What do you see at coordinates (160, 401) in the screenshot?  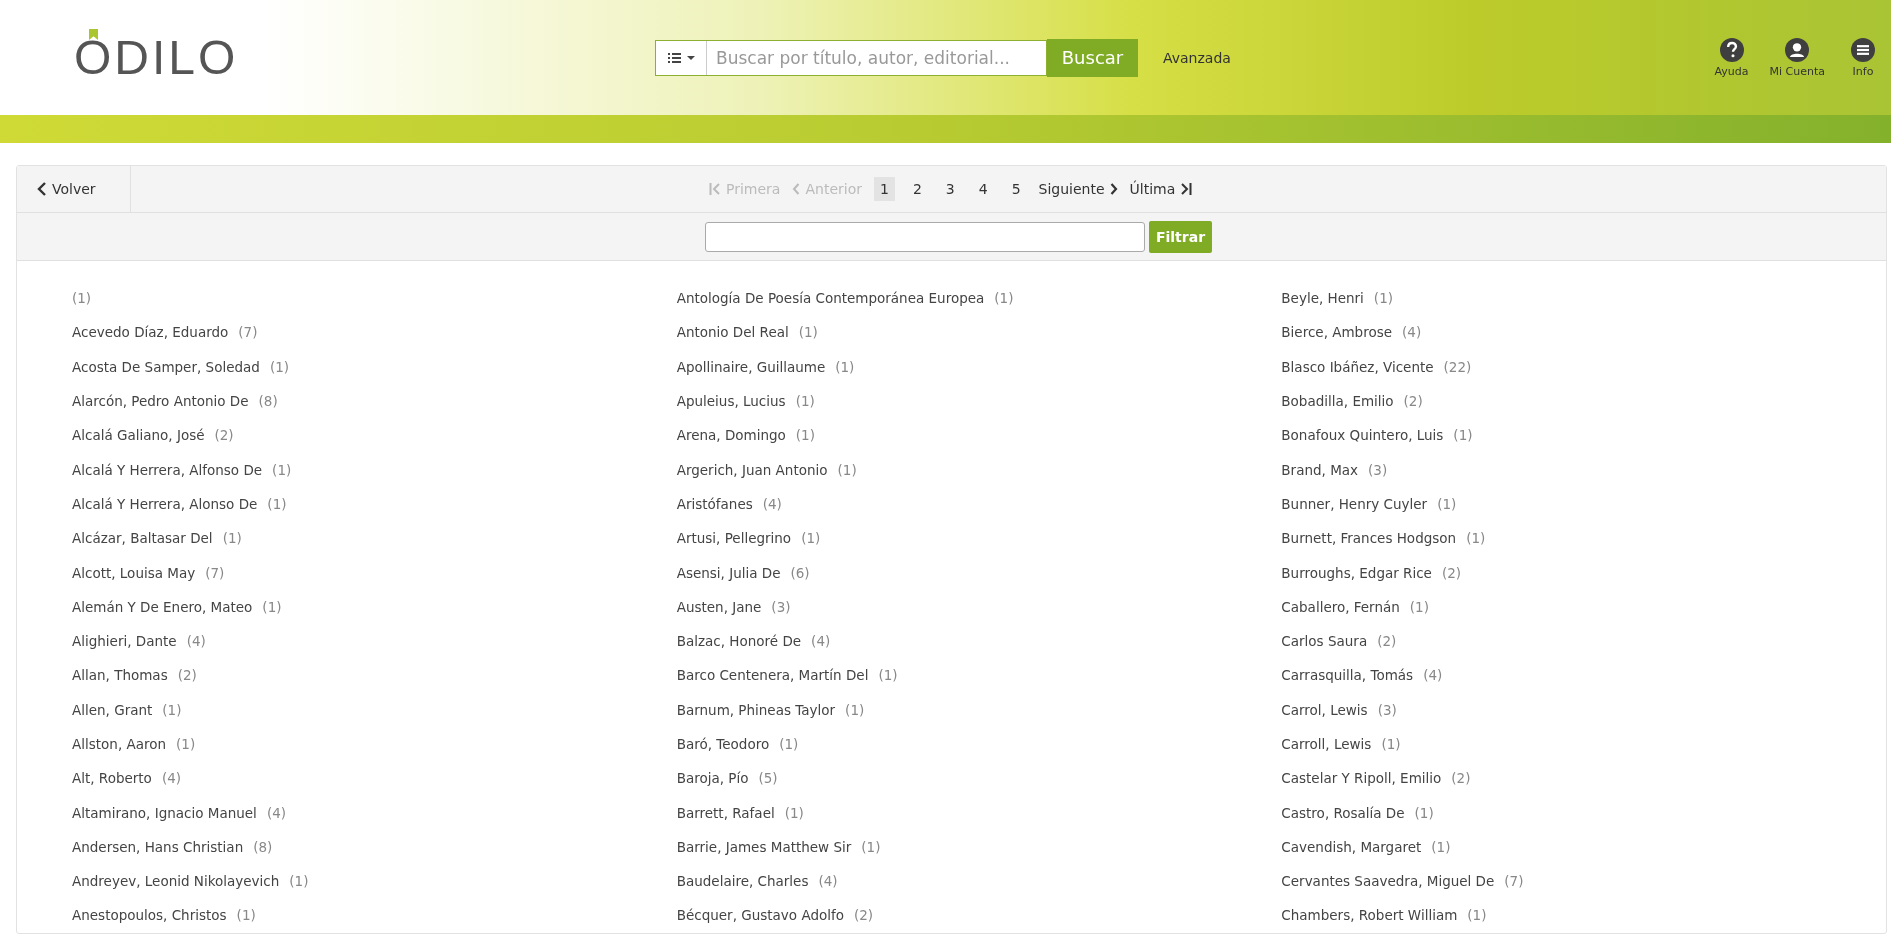 I see `author-link: Alarcón, Pedro Antonio De` at bounding box center [160, 401].